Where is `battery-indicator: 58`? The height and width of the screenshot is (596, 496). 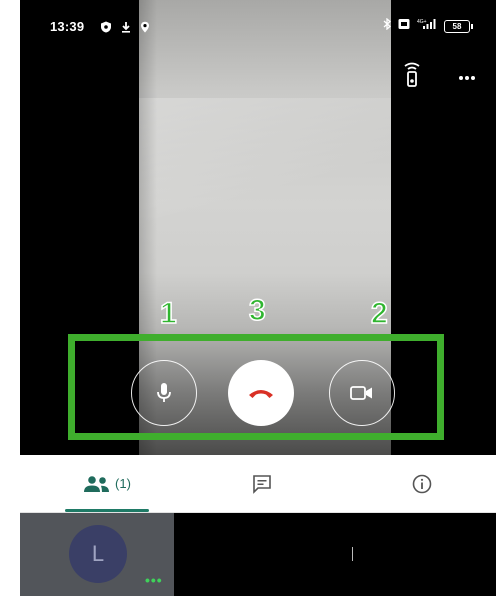
battery-indicator: 58 is located at coordinates (458, 26).